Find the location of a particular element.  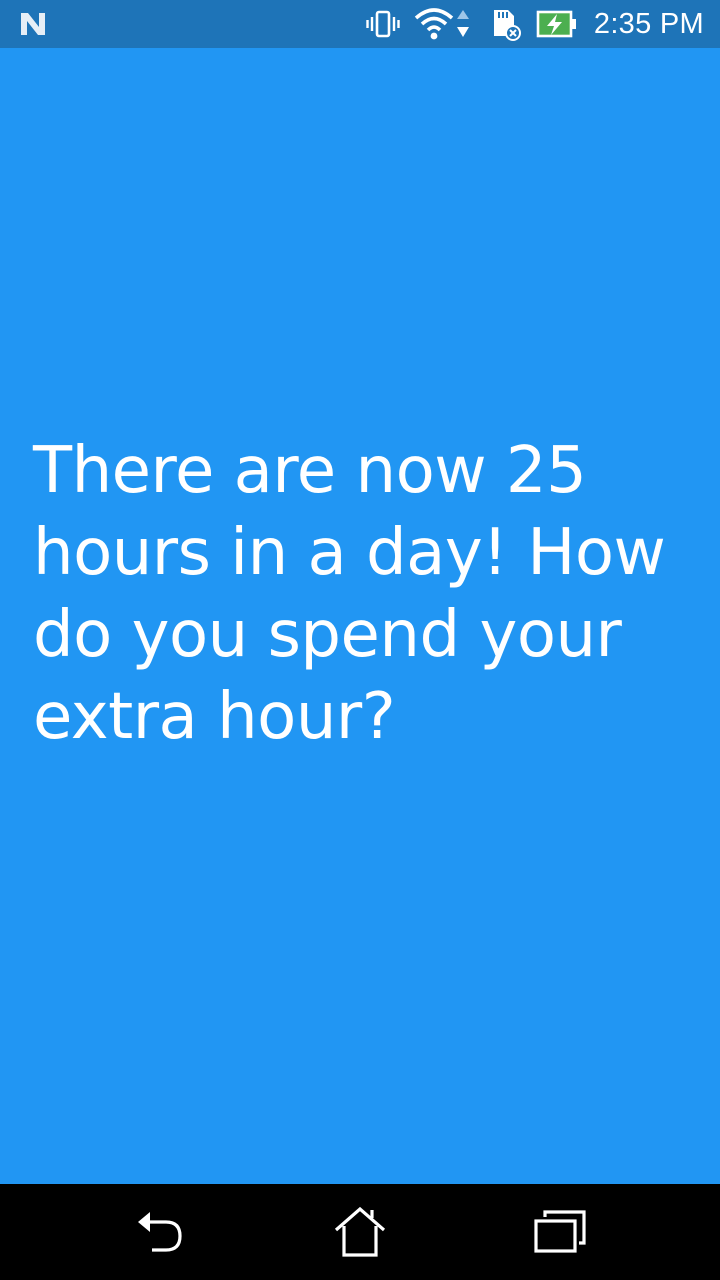

n-notification-icon is located at coordinates (33, 24).